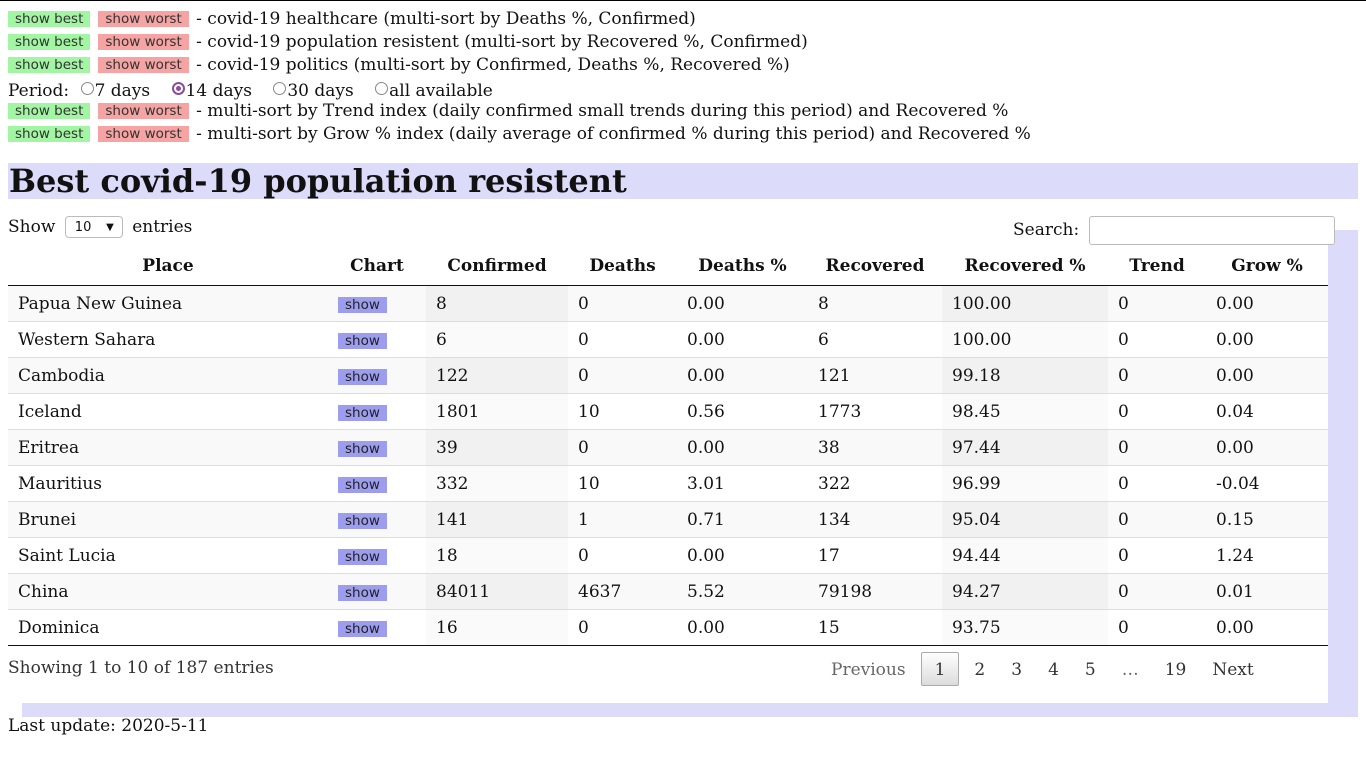 This screenshot has width=1366, height=768. Describe the element at coordinates (219, 91) in the screenshot. I see `period-option-label: 14 days` at that location.